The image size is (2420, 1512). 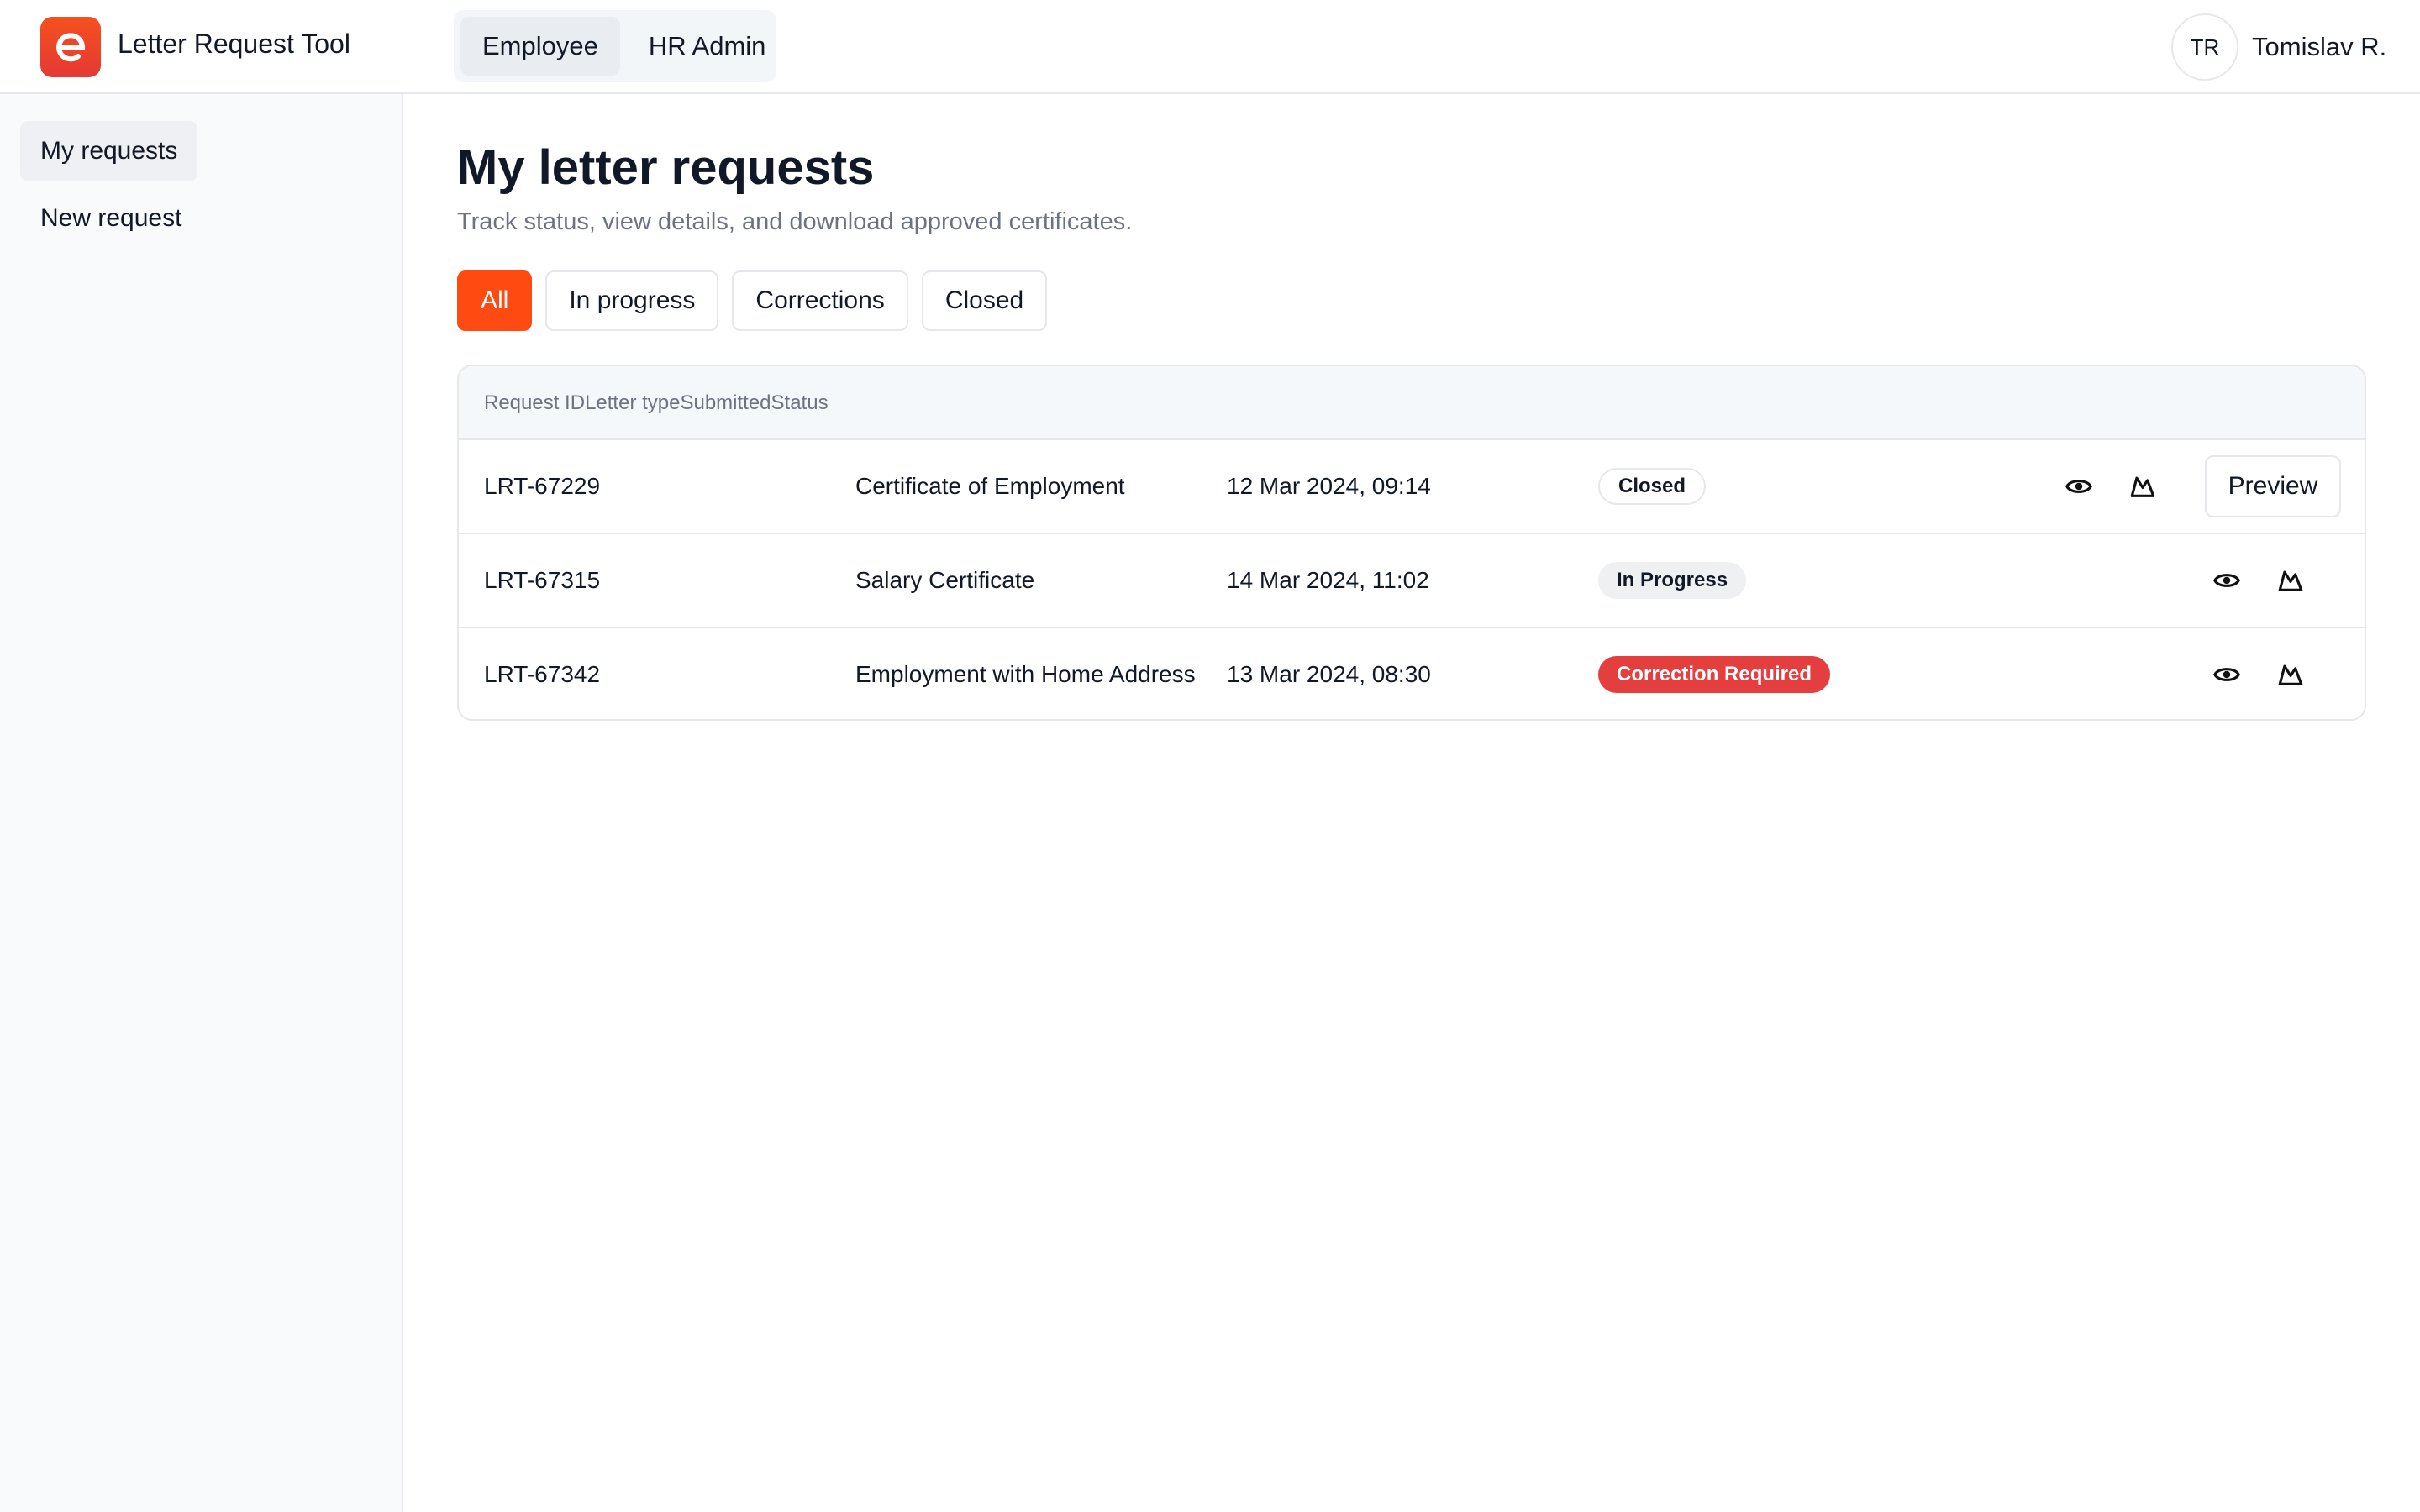 I want to click on column-header-submitted: Submitted, so click(x=725, y=402).